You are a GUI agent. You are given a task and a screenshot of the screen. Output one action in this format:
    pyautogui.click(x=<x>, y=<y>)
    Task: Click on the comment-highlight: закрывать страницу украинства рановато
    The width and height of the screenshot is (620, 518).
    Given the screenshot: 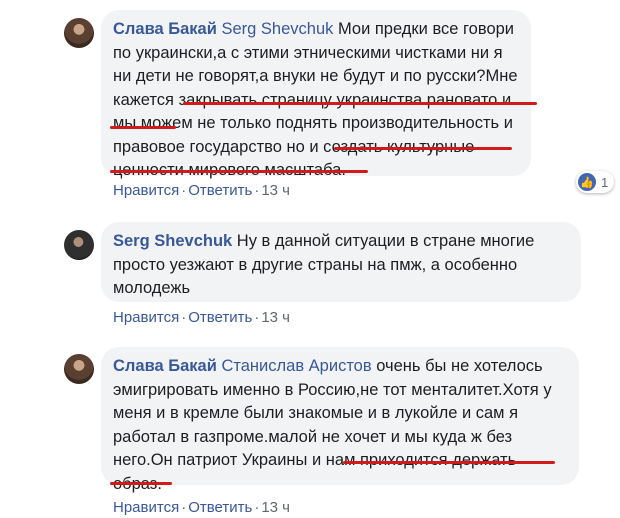 What is the action you would take?
    pyautogui.click(x=338, y=99)
    